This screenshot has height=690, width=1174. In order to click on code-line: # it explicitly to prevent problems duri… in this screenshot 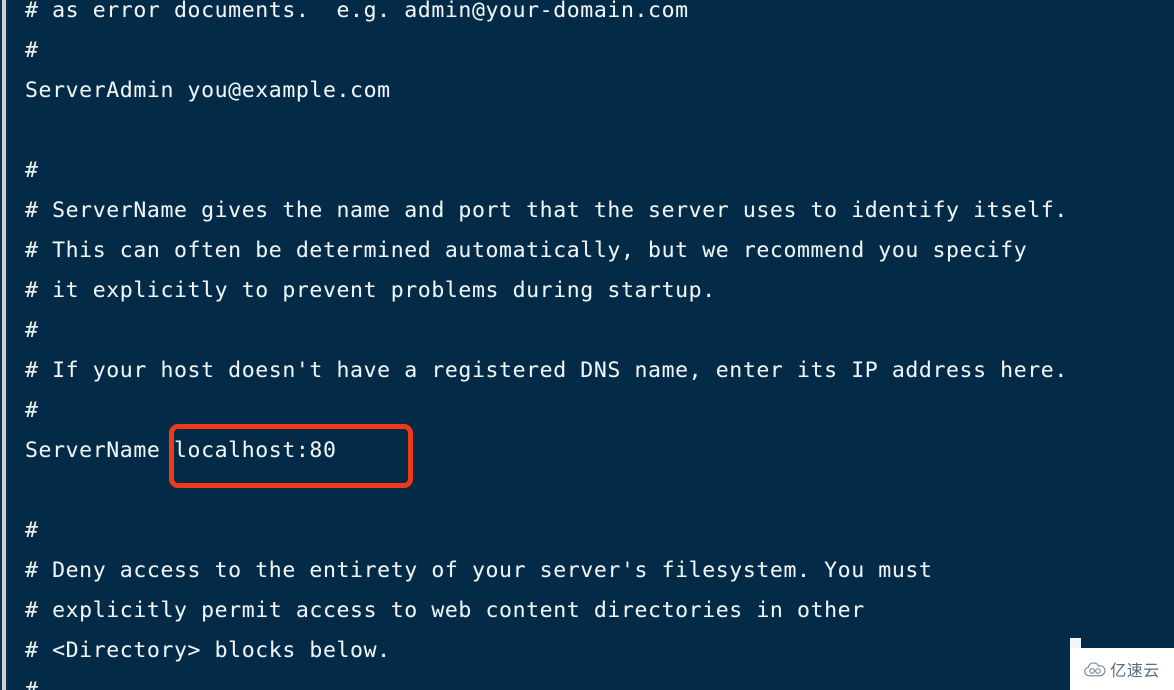, I will do `click(370, 290)`.